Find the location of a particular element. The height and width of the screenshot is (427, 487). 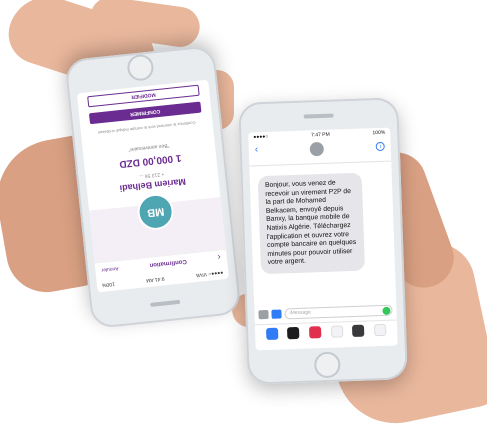

app-store-icon is located at coordinates (276, 313).